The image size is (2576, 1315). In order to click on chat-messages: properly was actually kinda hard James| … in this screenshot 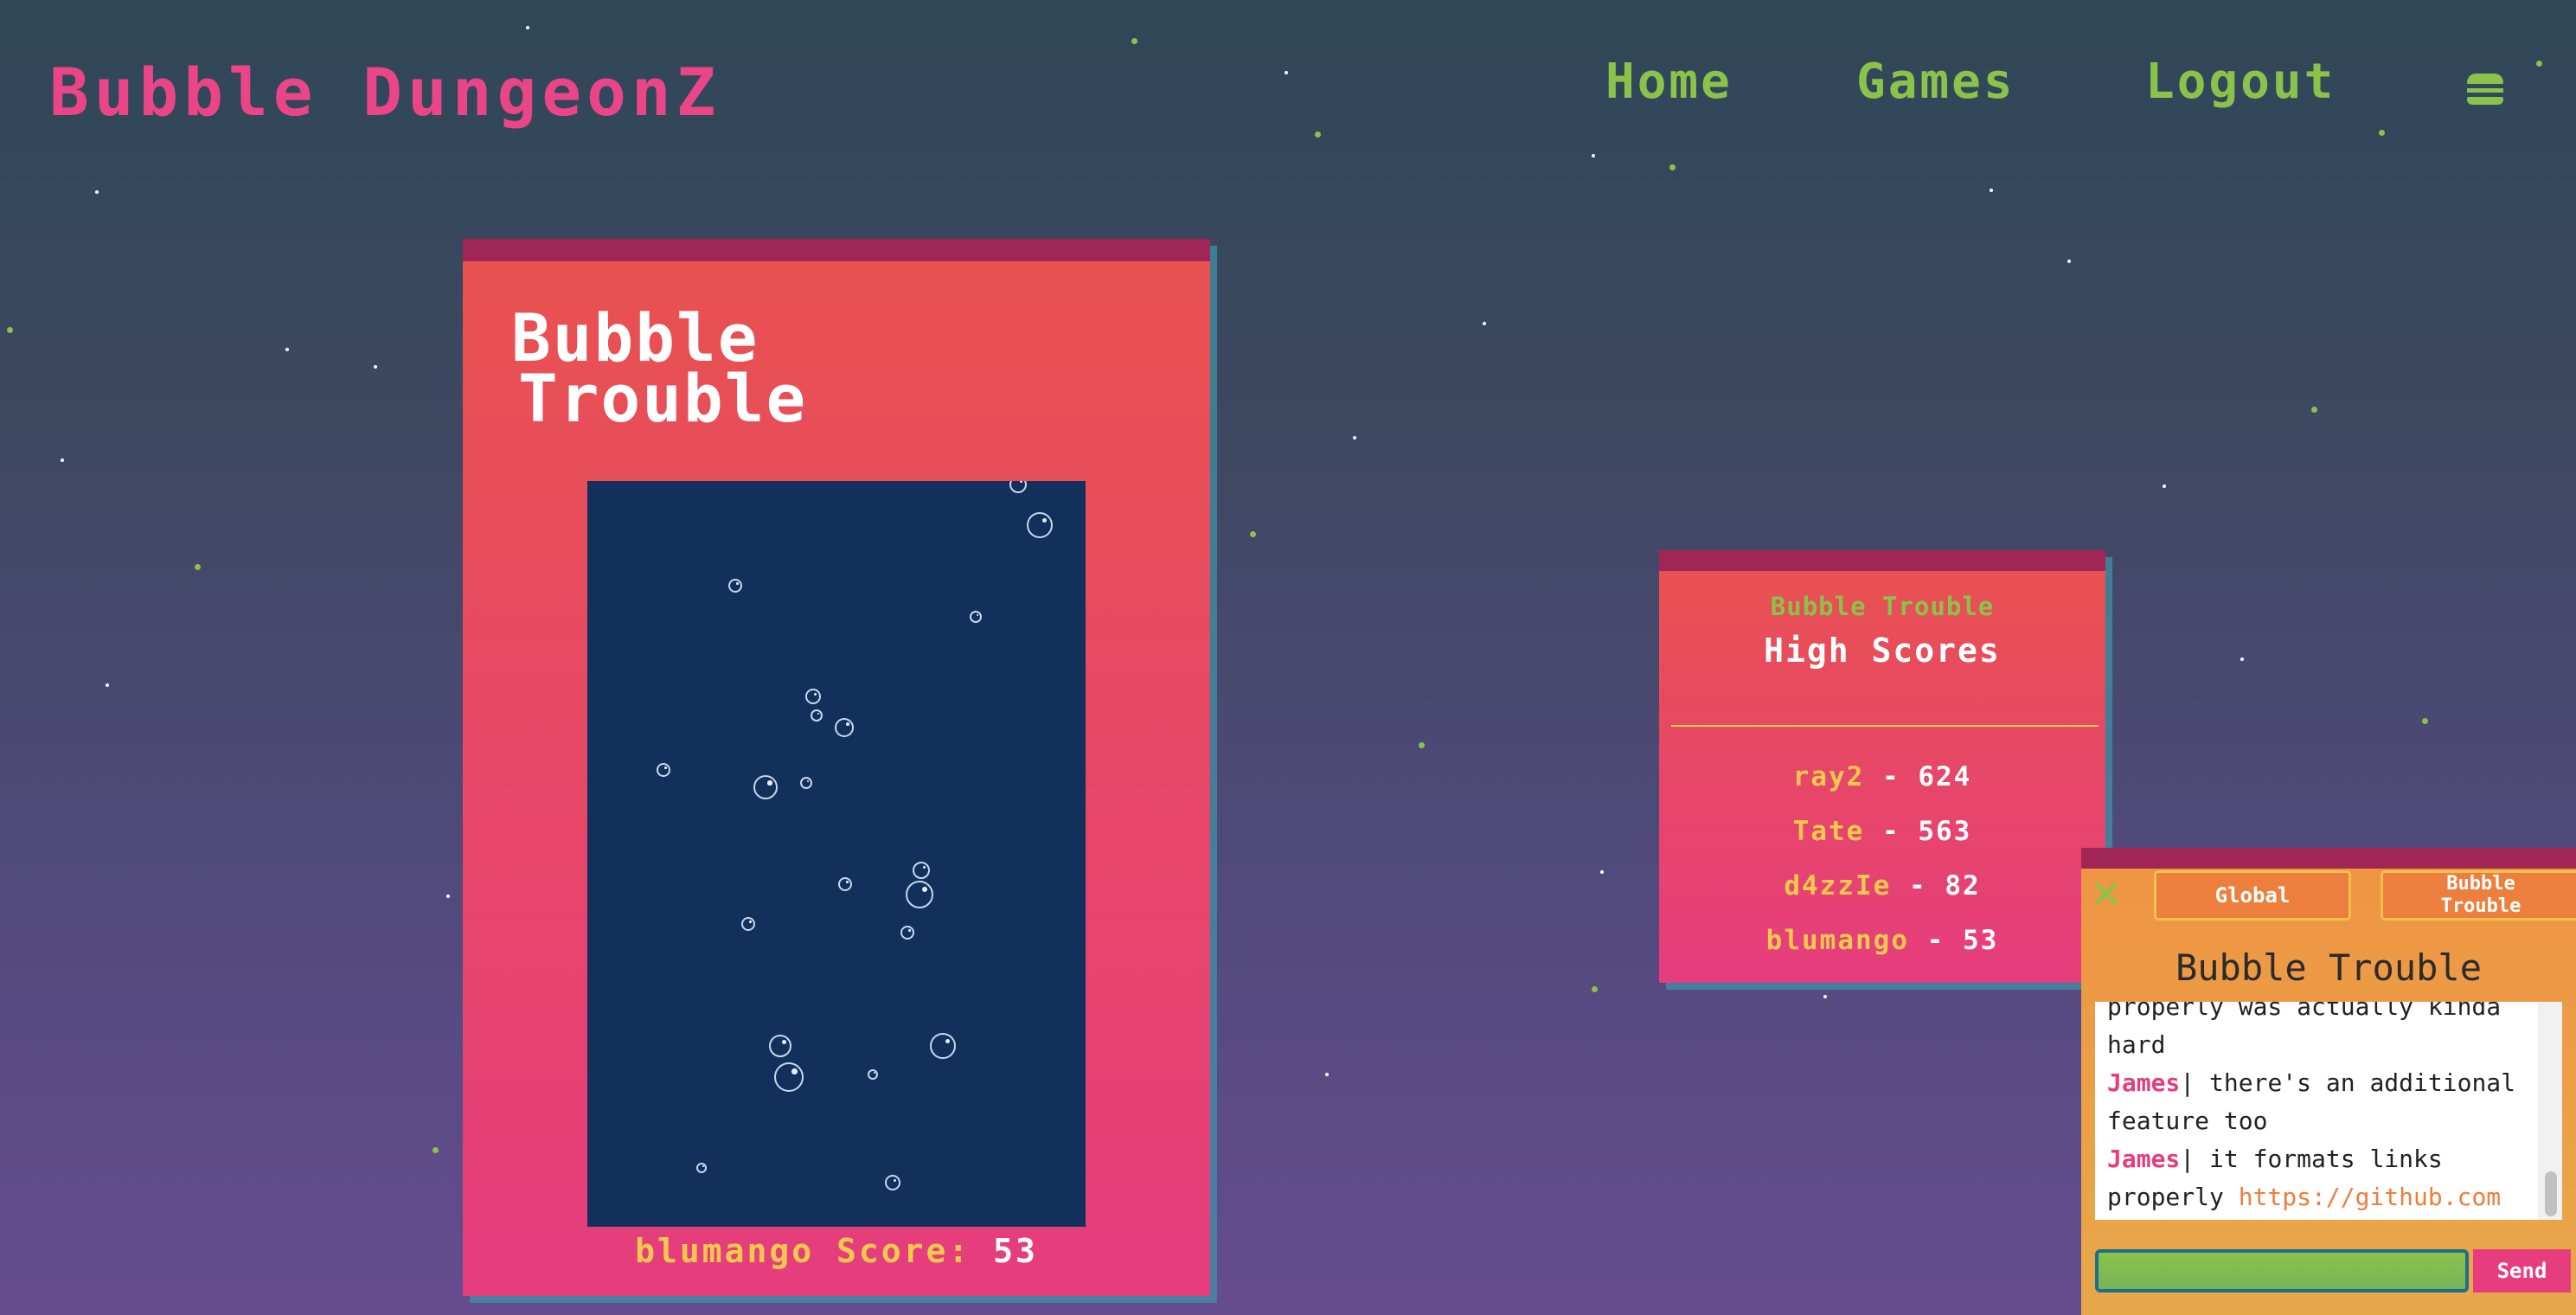, I will do `click(2319, 1109)`.